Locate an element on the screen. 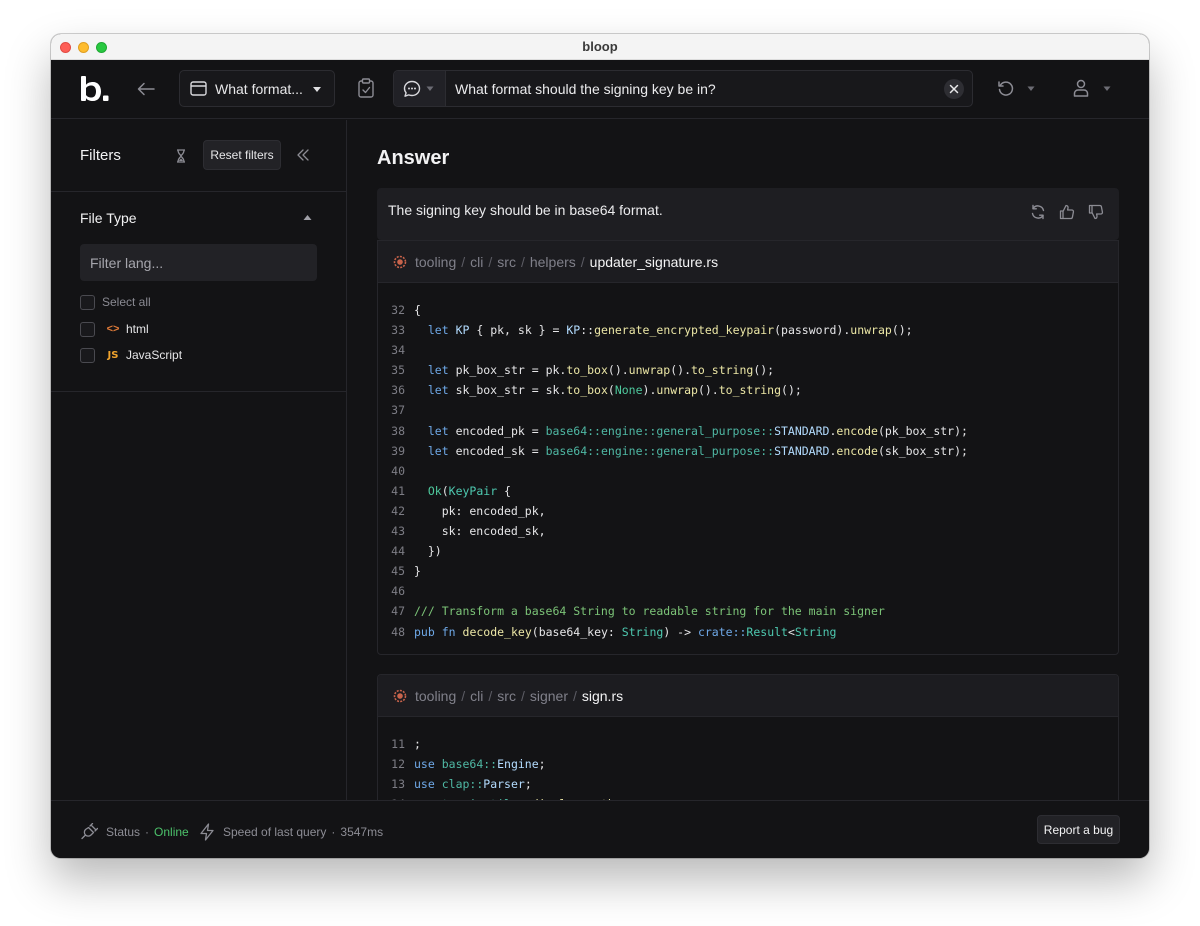 The image size is (1200, 926). code-line: 13 use clap::Parser; is located at coordinates (748, 784).